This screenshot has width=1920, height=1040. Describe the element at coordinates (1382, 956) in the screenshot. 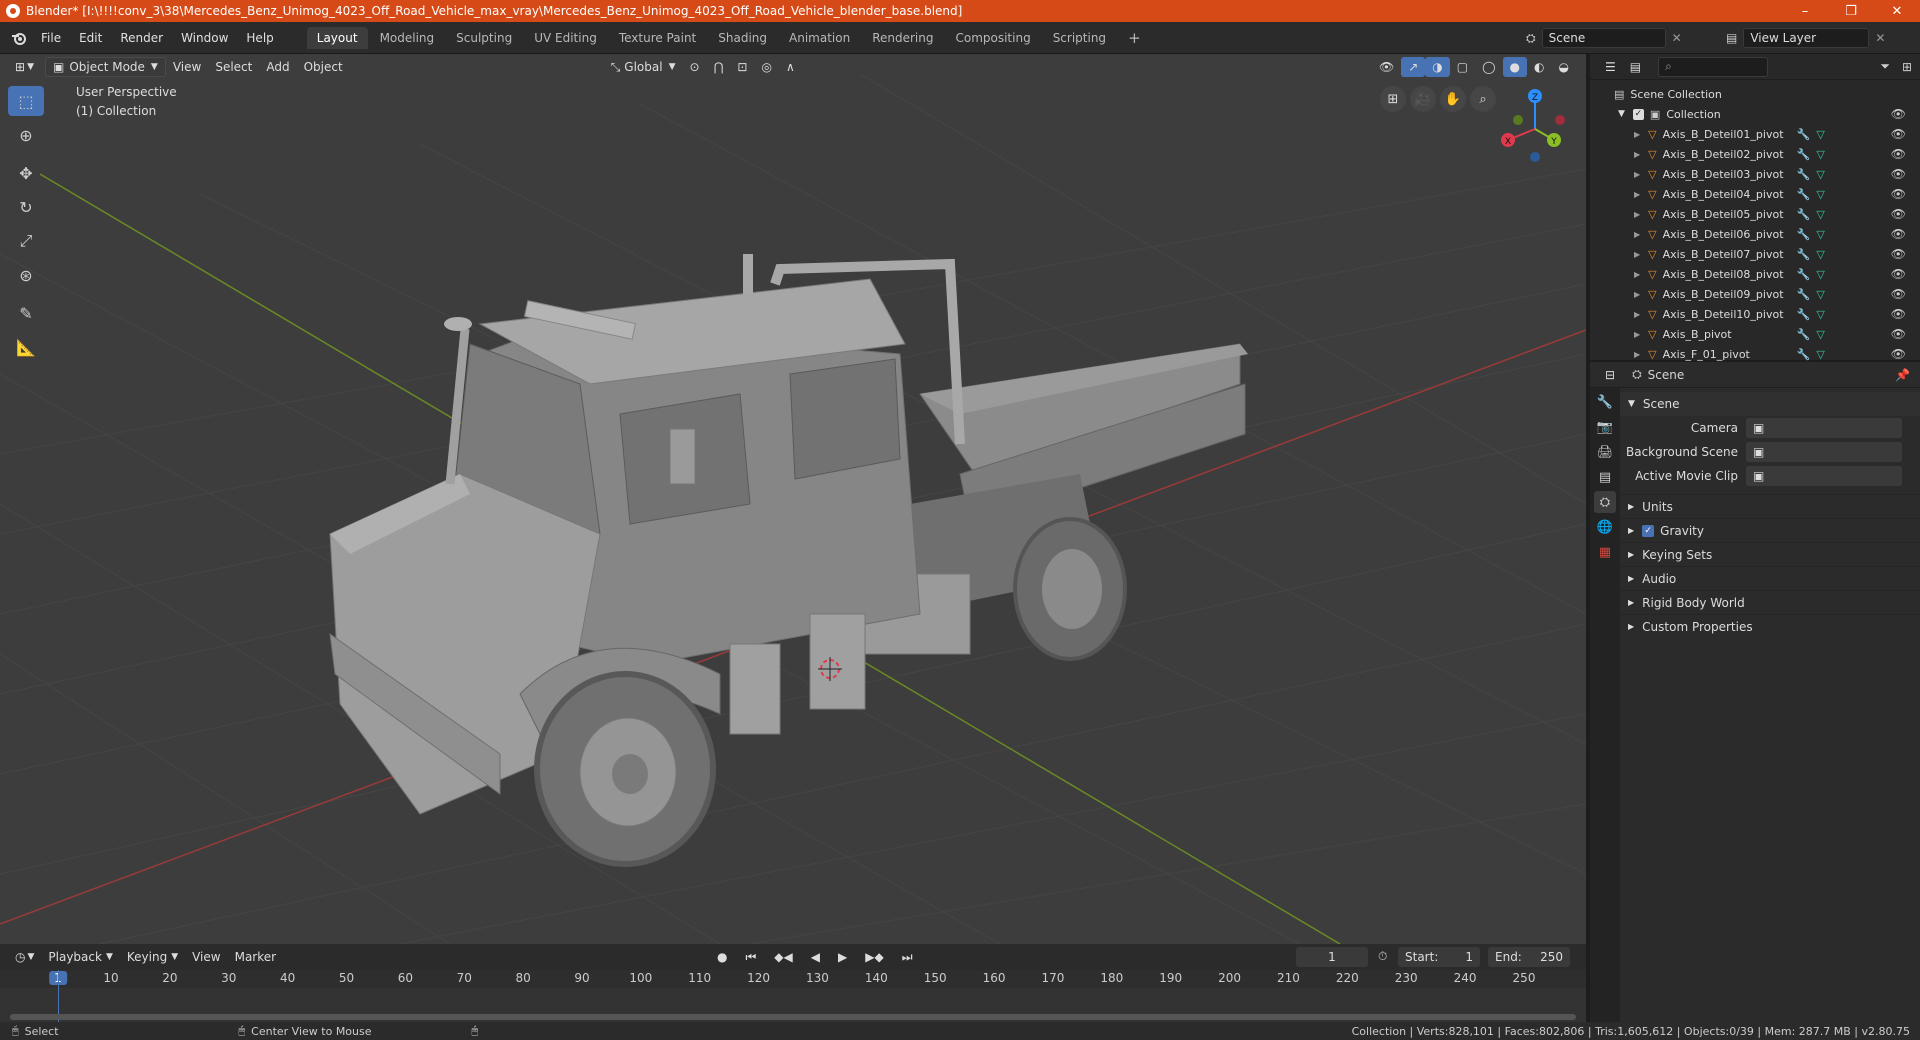

I see `stopwatch-icon: ⏱` at that location.